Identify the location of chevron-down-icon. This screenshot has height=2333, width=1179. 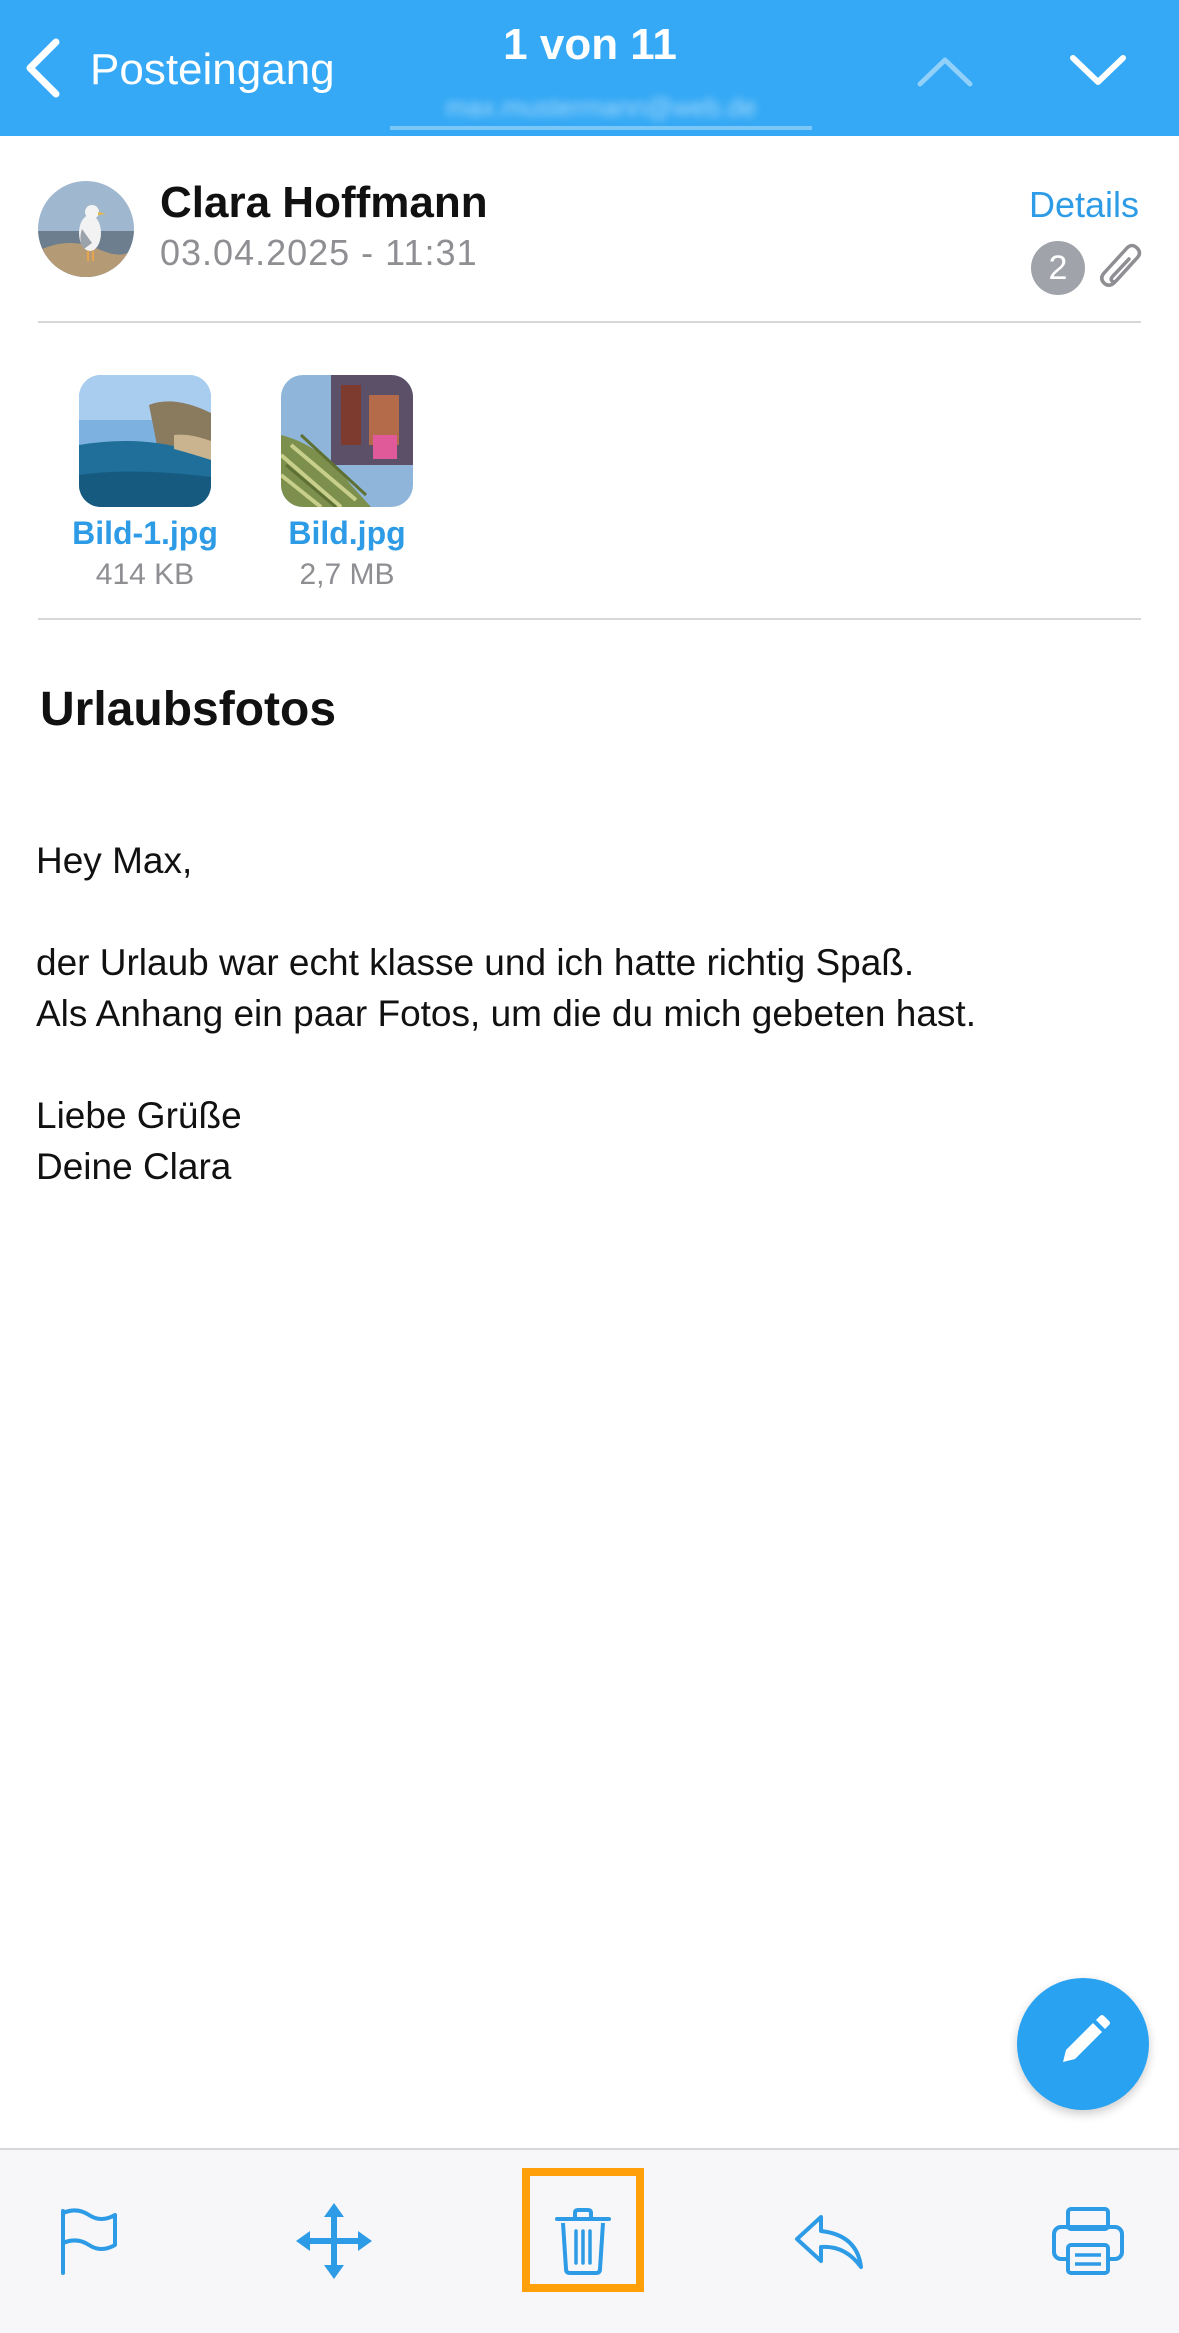
(1098, 79).